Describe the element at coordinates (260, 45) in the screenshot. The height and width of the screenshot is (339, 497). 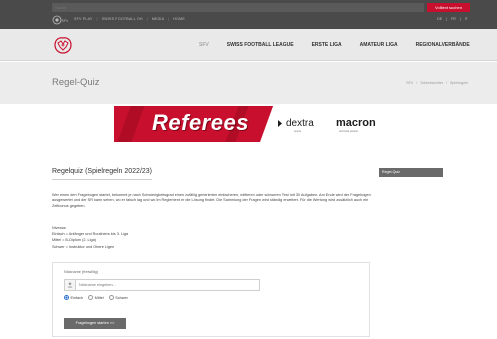
I see `nav-item-swiss-football-league: SWISS FOOTBALL LEAGUE` at that location.